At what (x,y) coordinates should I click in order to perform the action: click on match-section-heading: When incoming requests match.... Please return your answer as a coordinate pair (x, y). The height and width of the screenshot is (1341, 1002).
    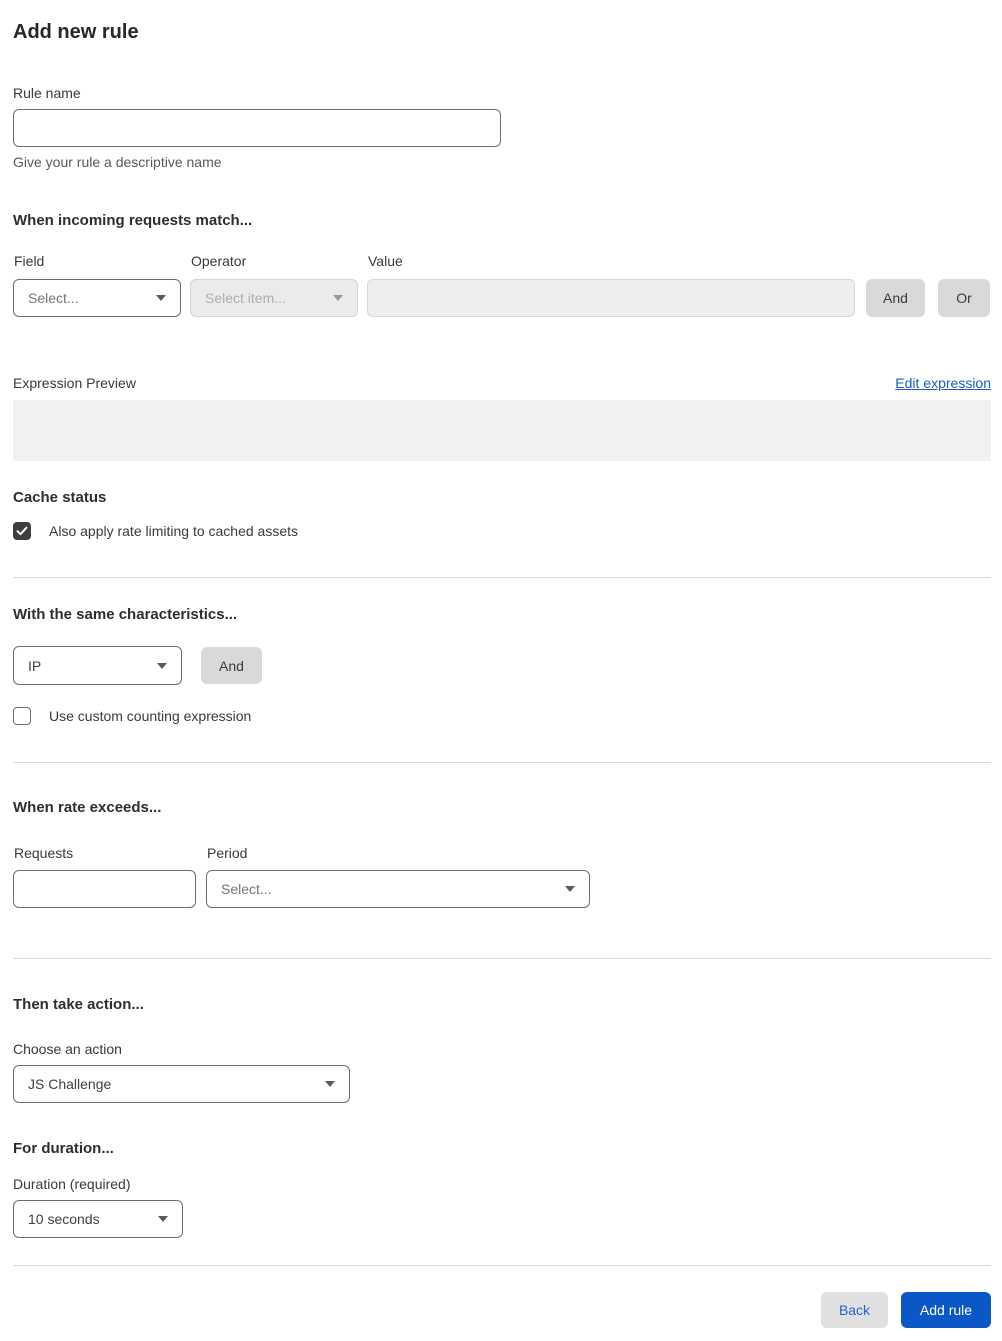
    Looking at the image, I should click on (133, 220).